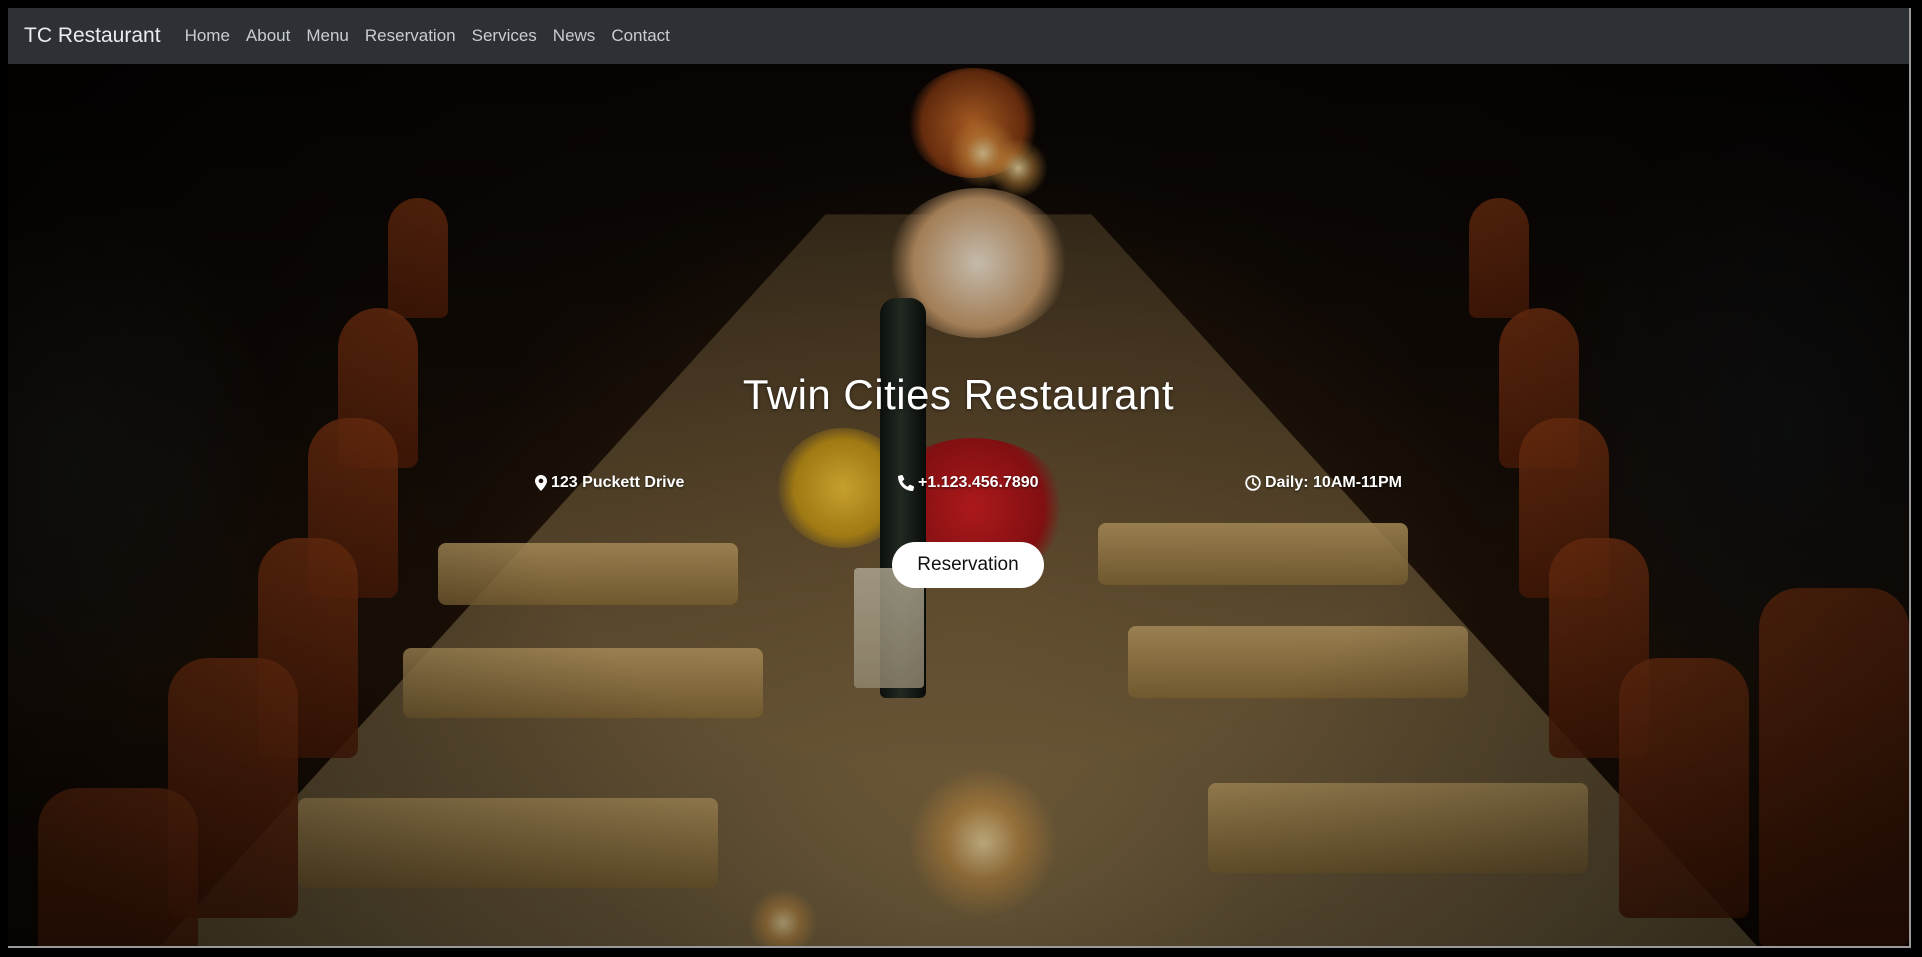 This screenshot has width=1922, height=957. What do you see at coordinates (978, 482) in the screenshot?
I see `phone-text: +1.123.456.7890` at bounding box center [978, 482].